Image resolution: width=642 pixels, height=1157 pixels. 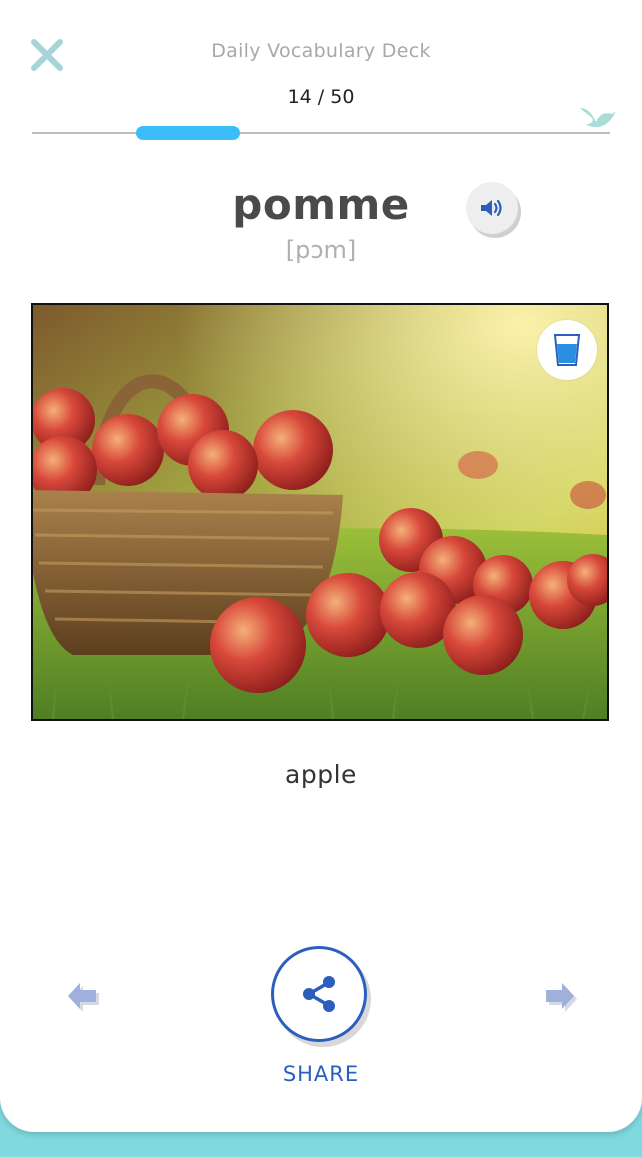 I want to click on speaker-icon, so click(x=491, y=208).